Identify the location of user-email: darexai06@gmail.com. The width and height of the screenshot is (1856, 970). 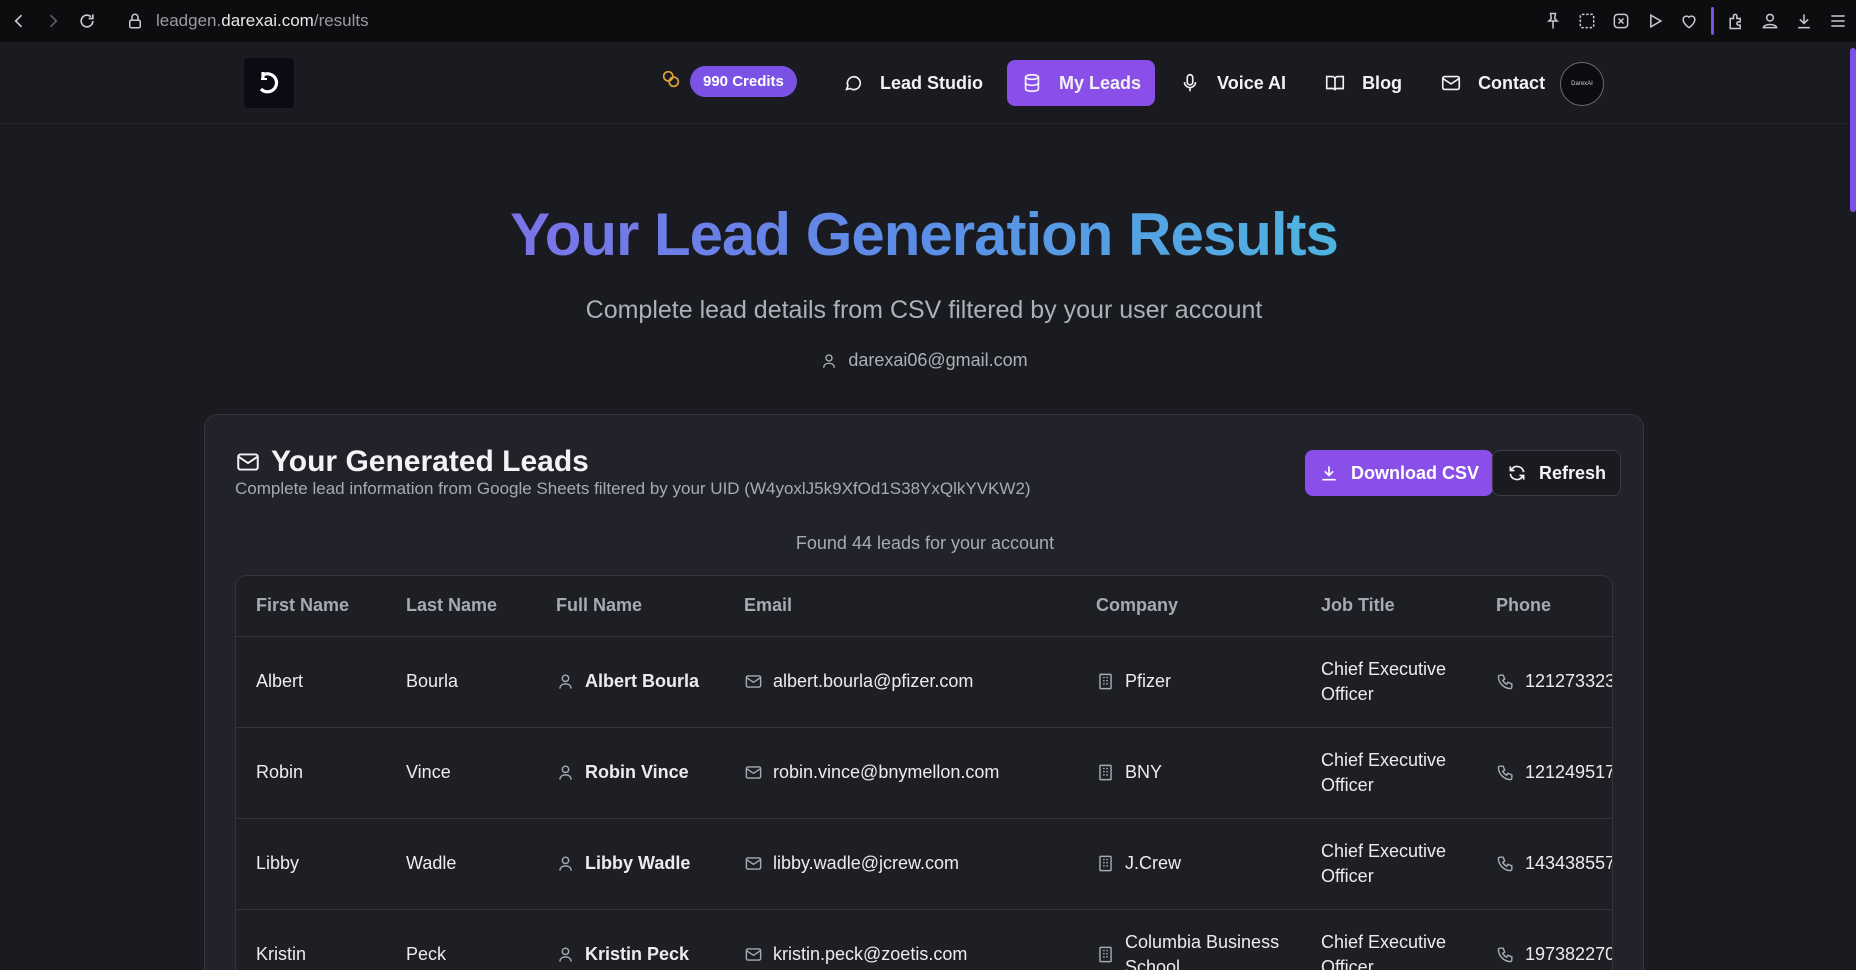
(938, 360).